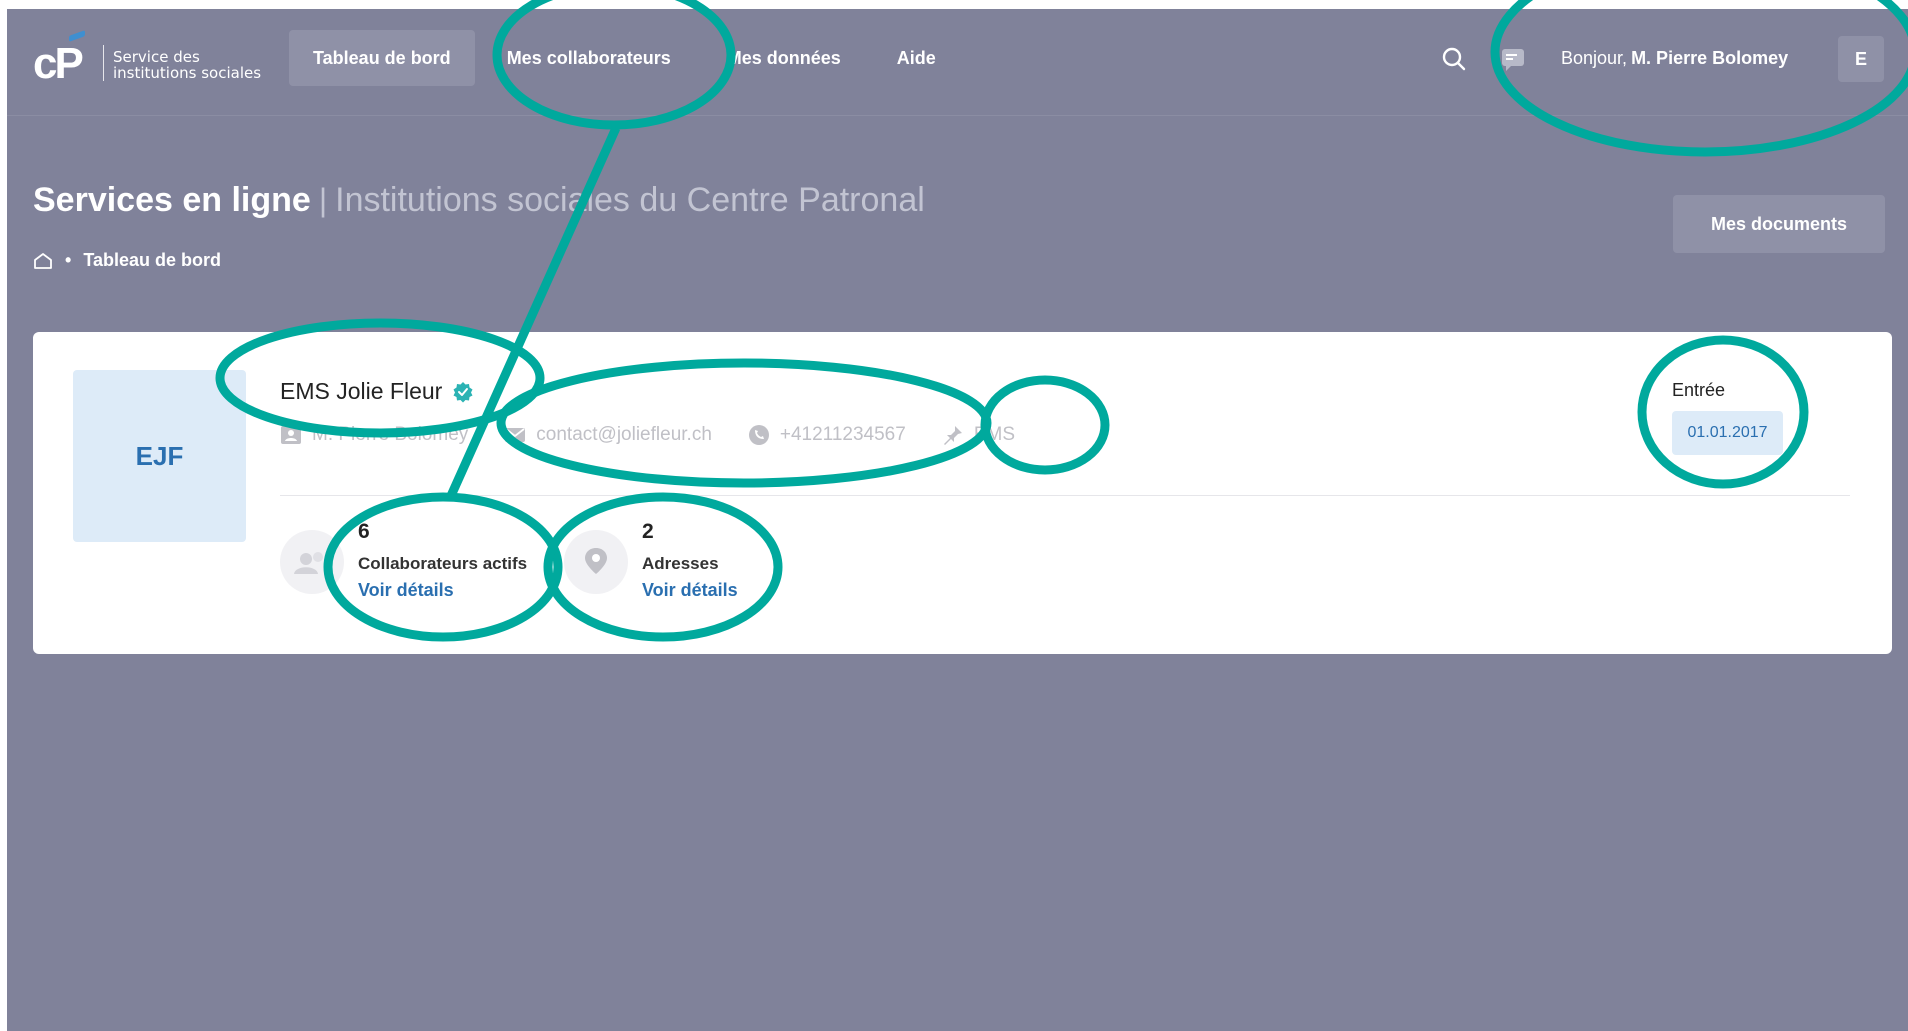  What do you see at coordinates (361, 391) in the screenshot?
I see `institution-name: EMS Jolie Fleur` at bounding box center [361, 391].